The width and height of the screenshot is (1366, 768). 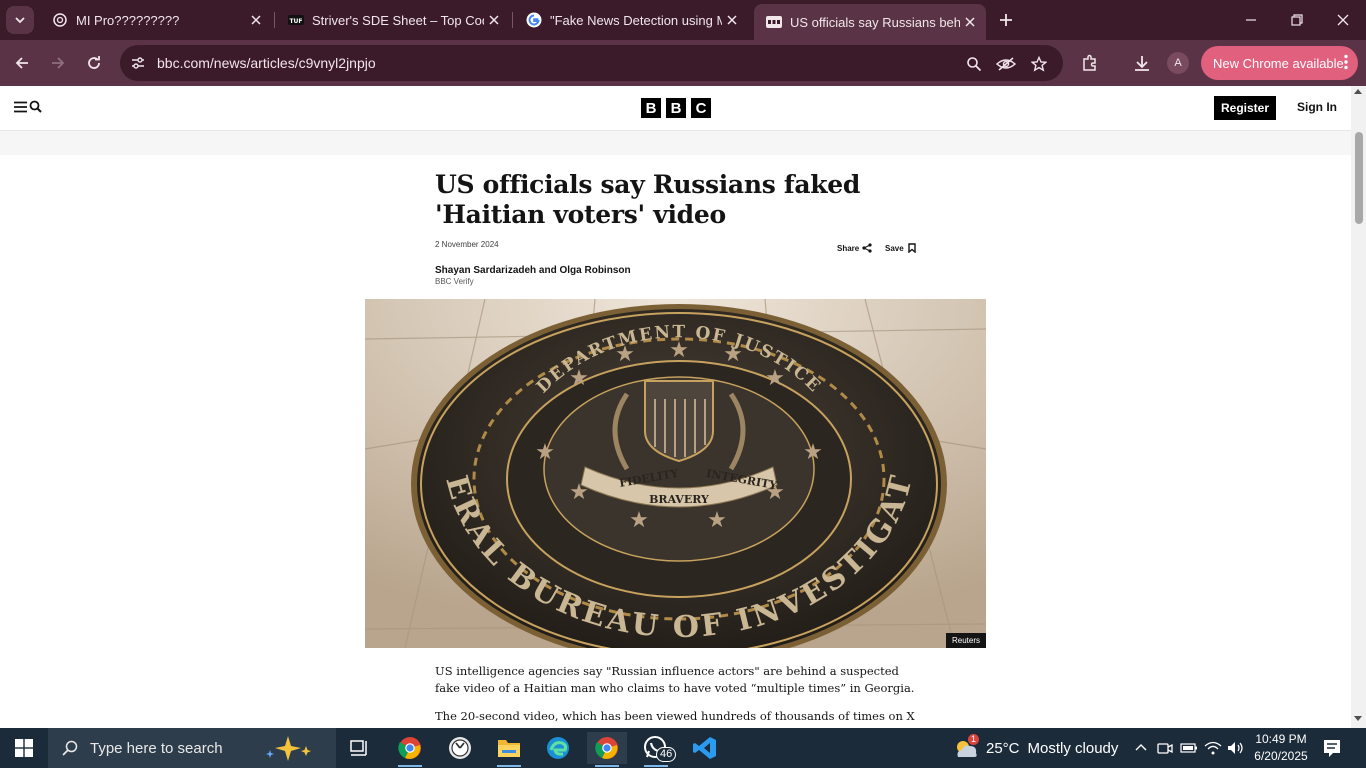 What do you see at coordinates (1358, 407) in the screenshot?
I see `page-scrollbar` at bounding box center [1358, 407].